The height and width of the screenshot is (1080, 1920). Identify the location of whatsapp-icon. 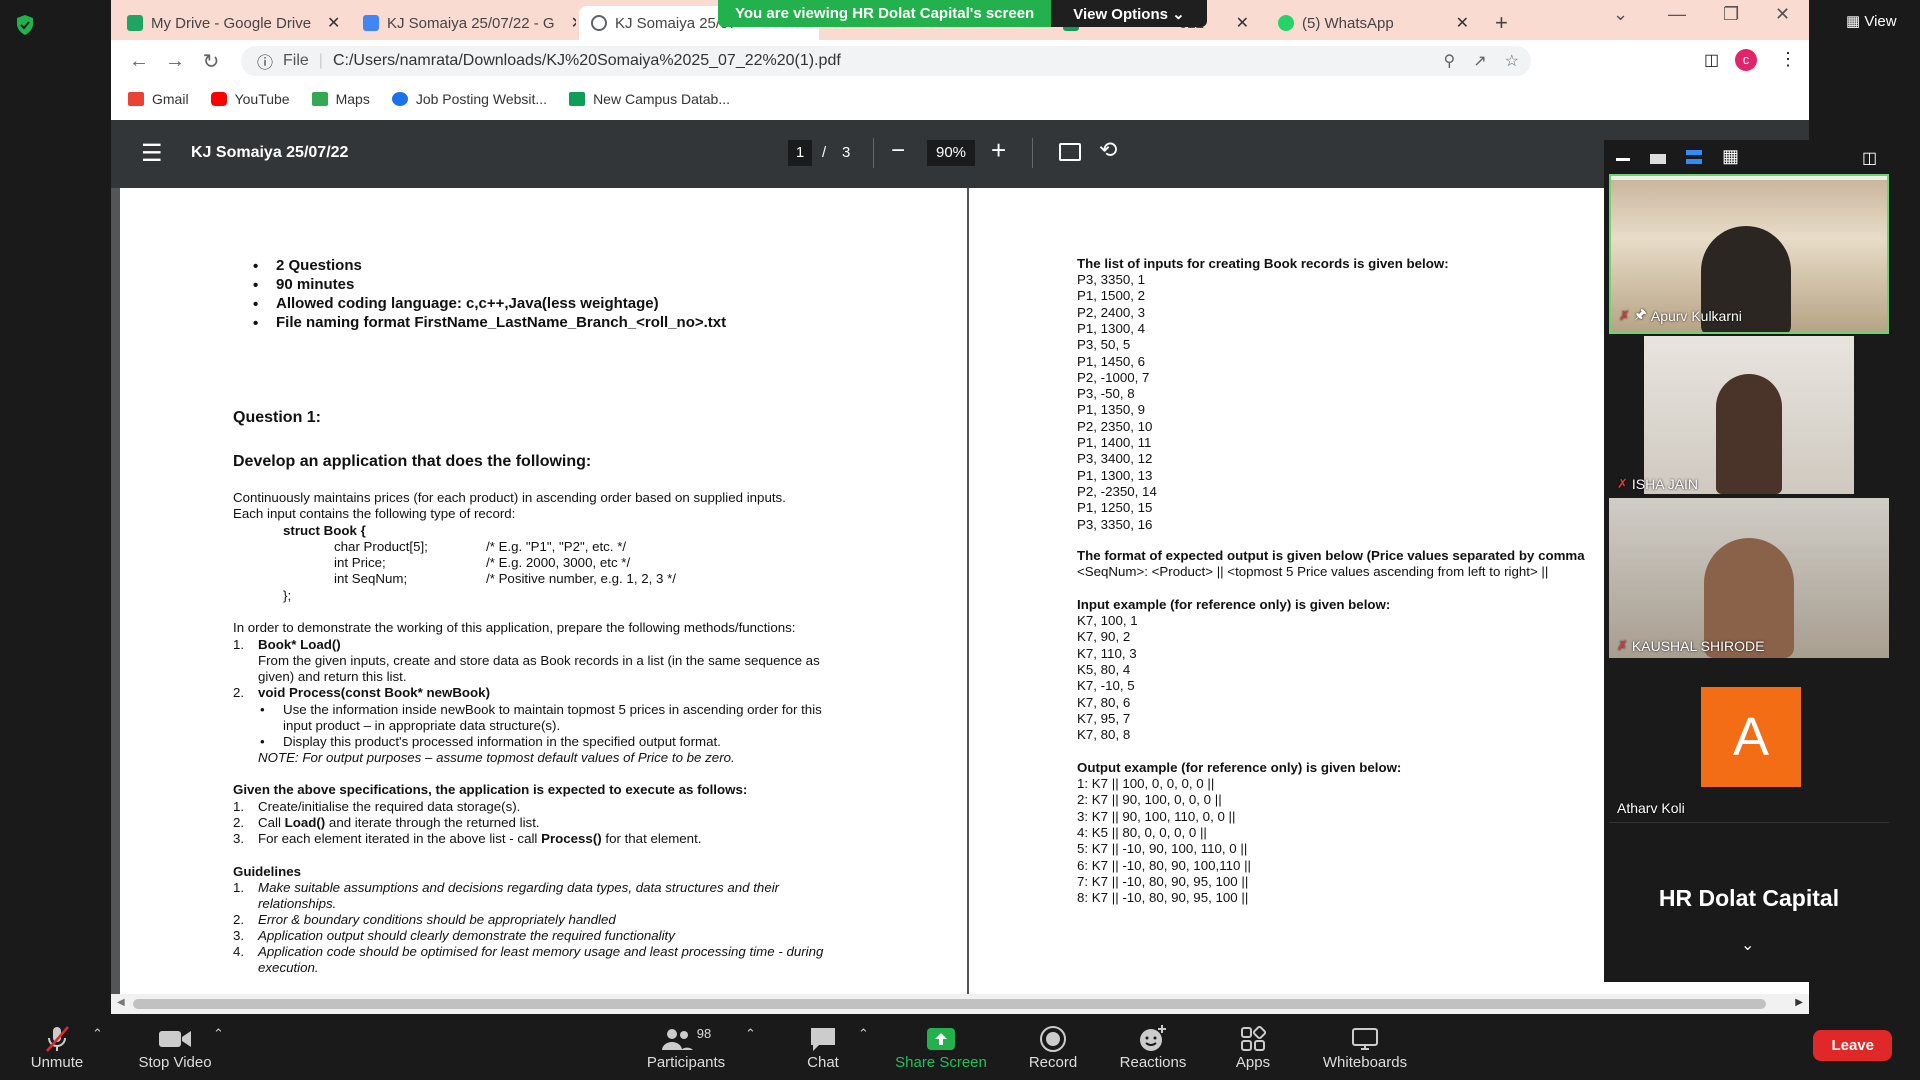
(1286, 23).